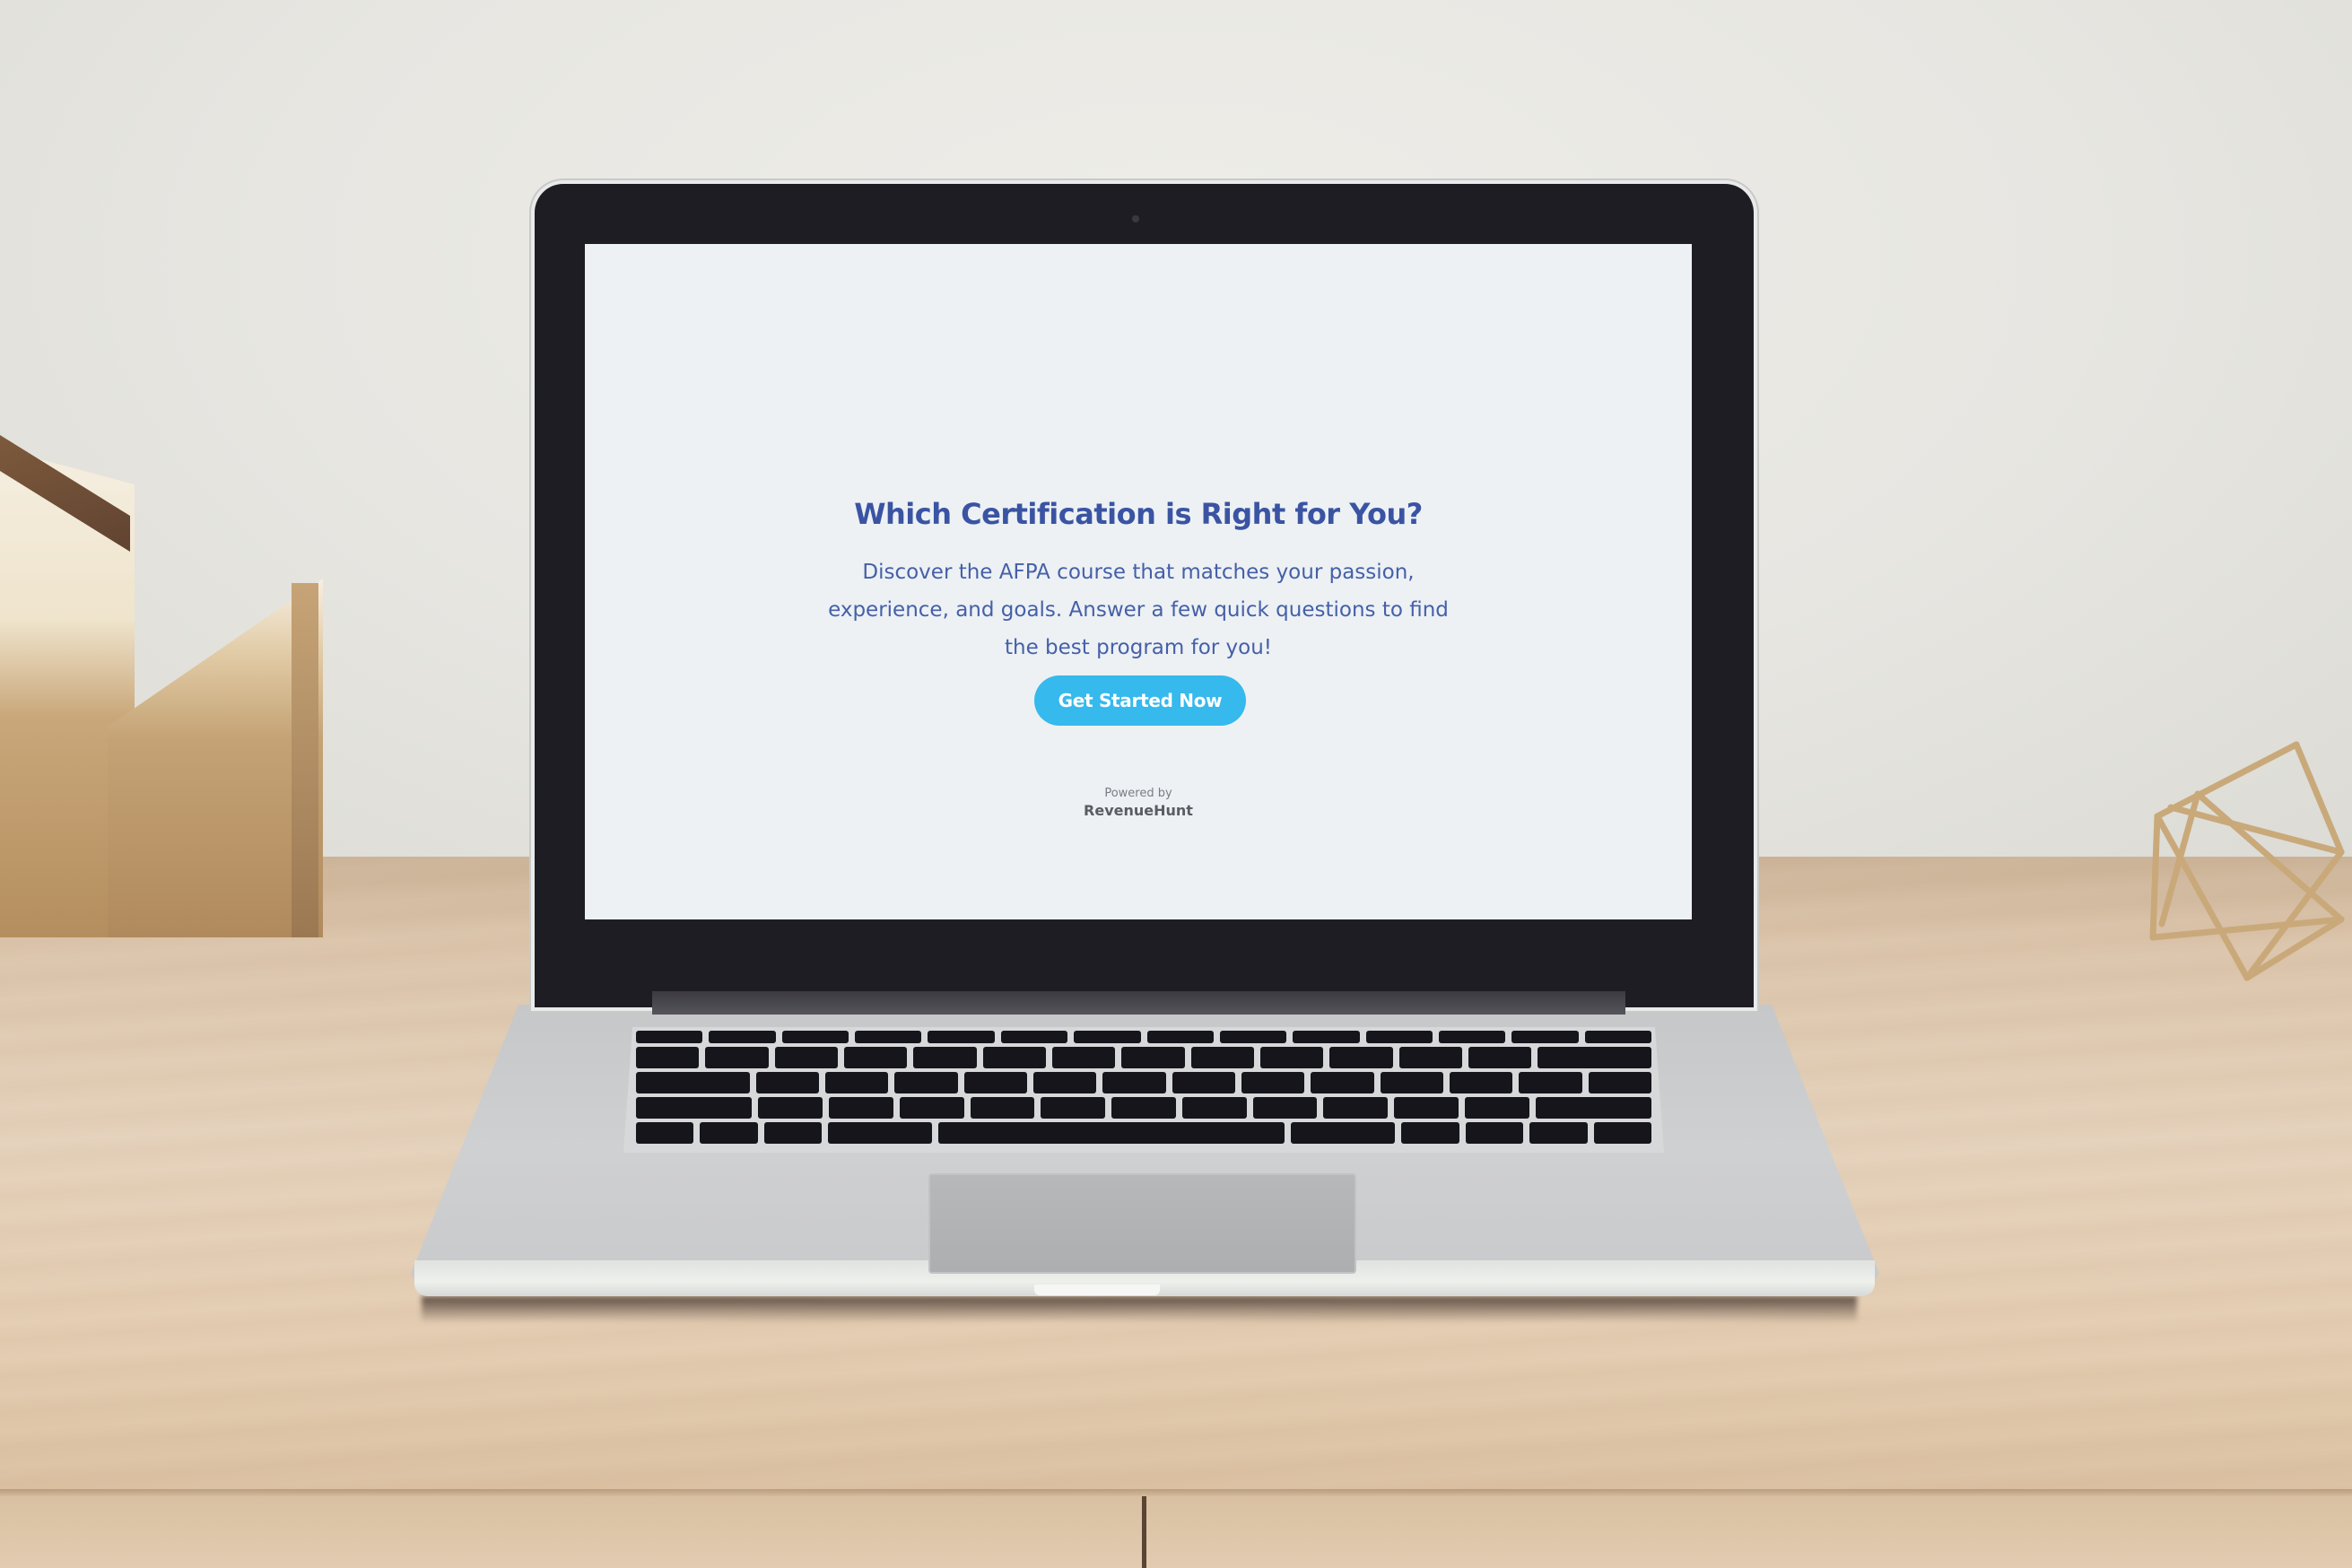  Describe the element at coordinates (1138, 1003) in the screenshot. I see `laptop-hinge` at that location.